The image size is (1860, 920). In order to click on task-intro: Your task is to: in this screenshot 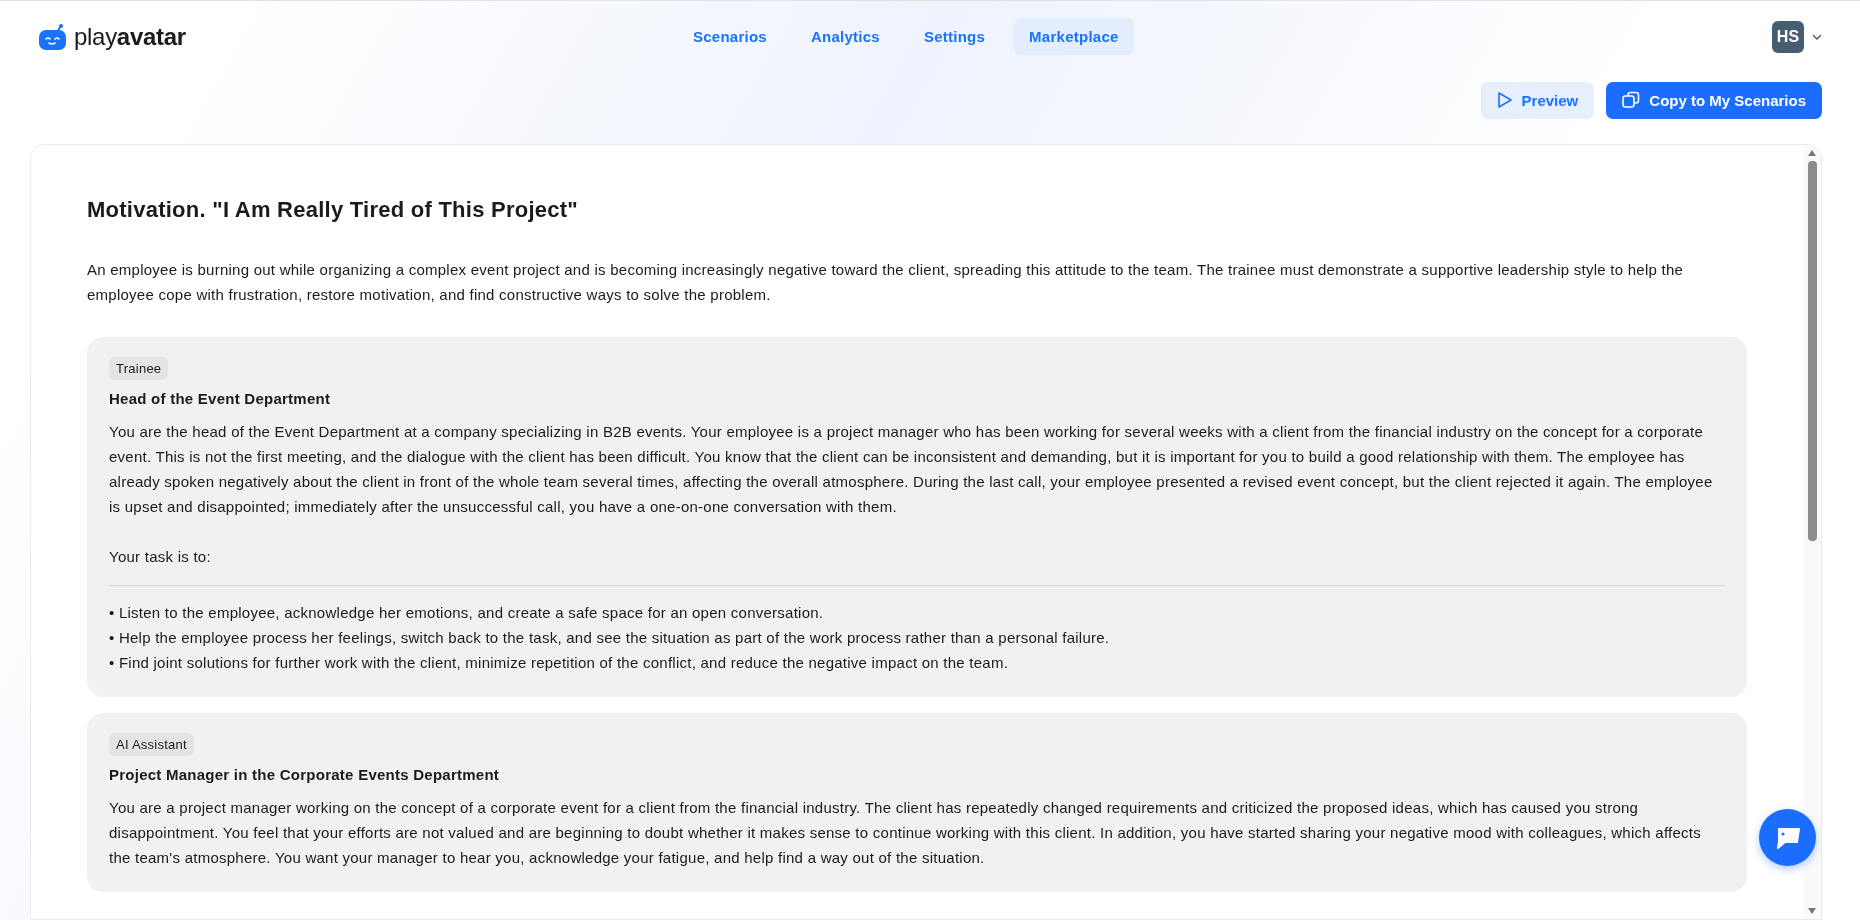, I will do `click(160, 557)`.